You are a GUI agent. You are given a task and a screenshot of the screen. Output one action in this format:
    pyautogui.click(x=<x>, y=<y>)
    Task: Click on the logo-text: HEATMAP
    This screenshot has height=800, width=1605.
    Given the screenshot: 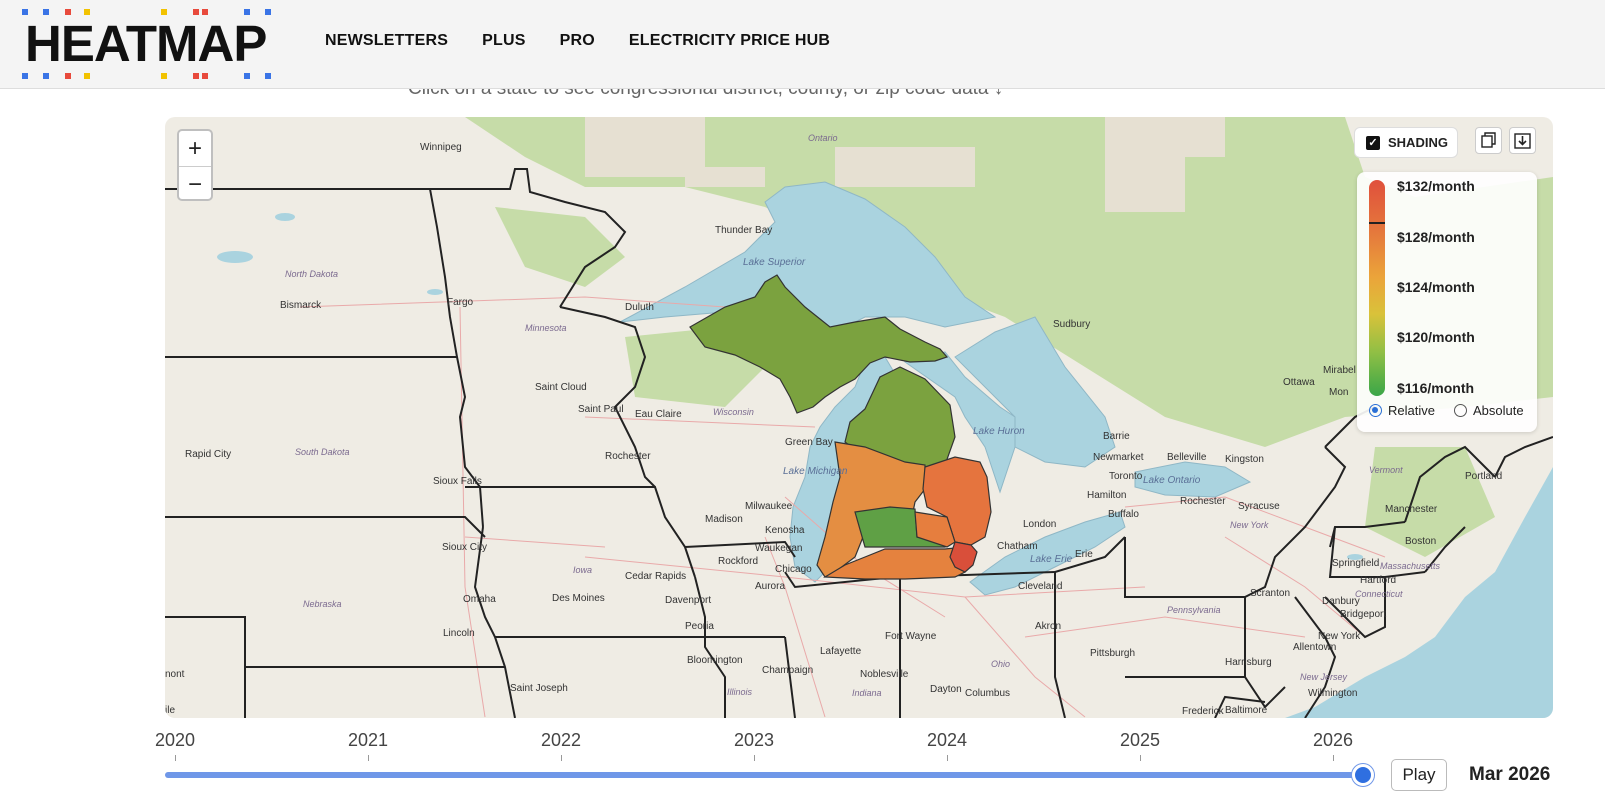 What is the action you would take?
    pyautogui.click(x=146, y=43)
    